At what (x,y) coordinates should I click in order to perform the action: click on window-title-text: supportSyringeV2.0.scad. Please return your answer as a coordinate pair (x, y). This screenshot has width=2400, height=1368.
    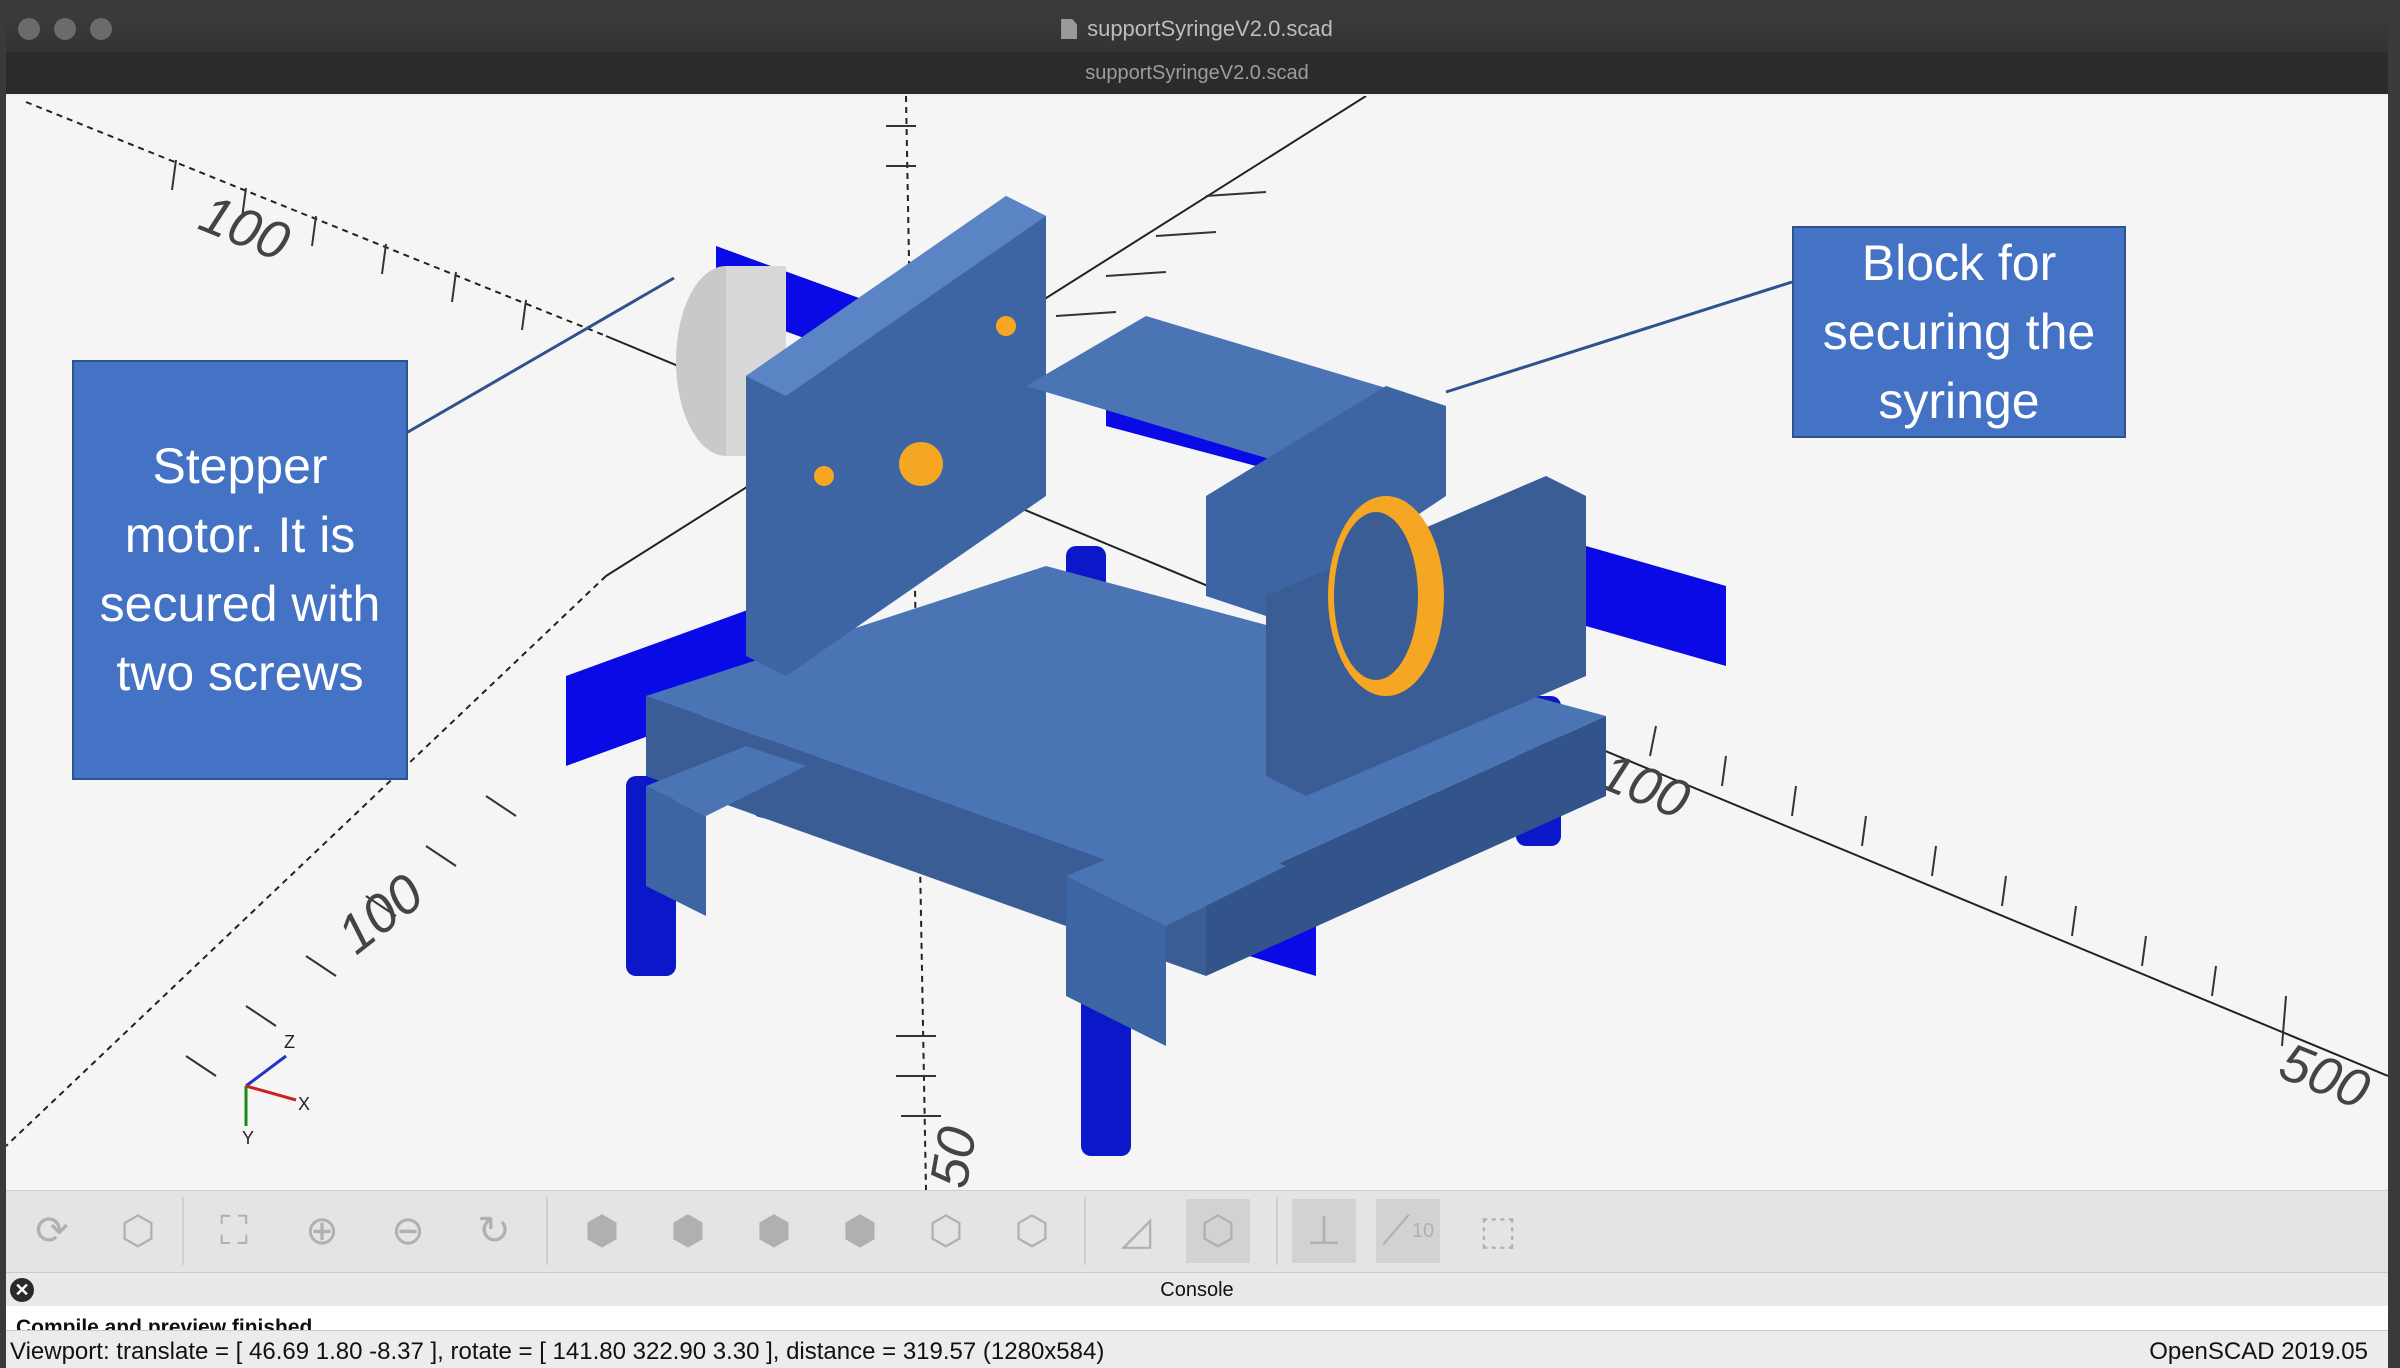
    Looking at the image, I should click on (1210, 28).